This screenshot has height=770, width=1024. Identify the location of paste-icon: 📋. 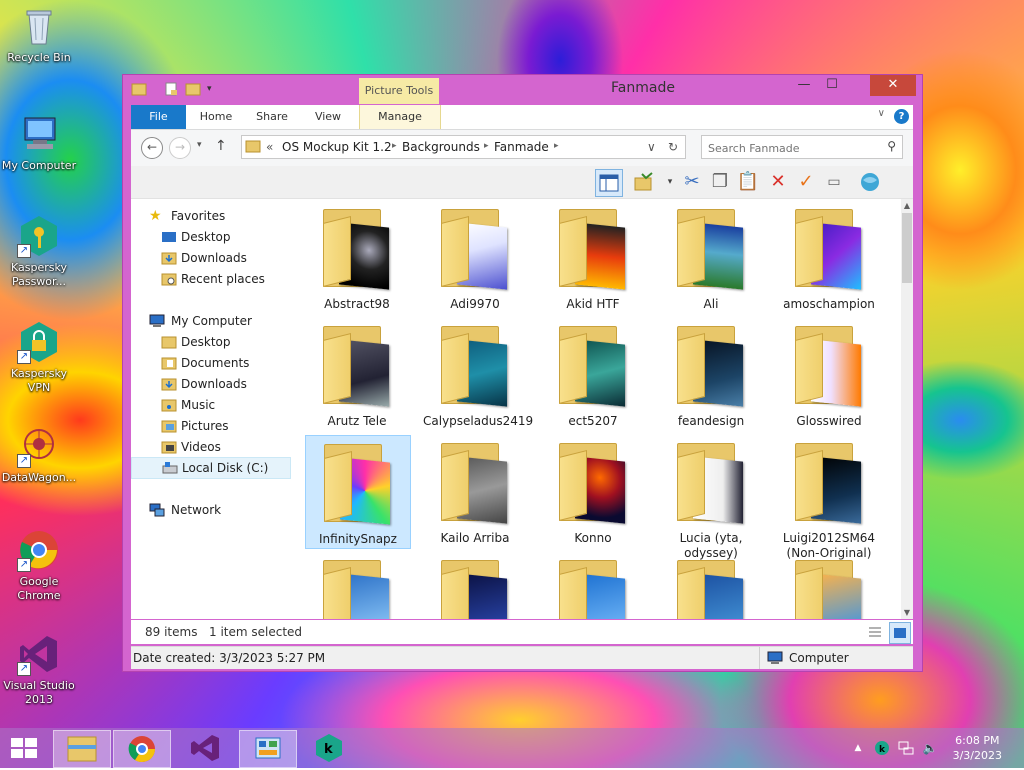
(748, 182).